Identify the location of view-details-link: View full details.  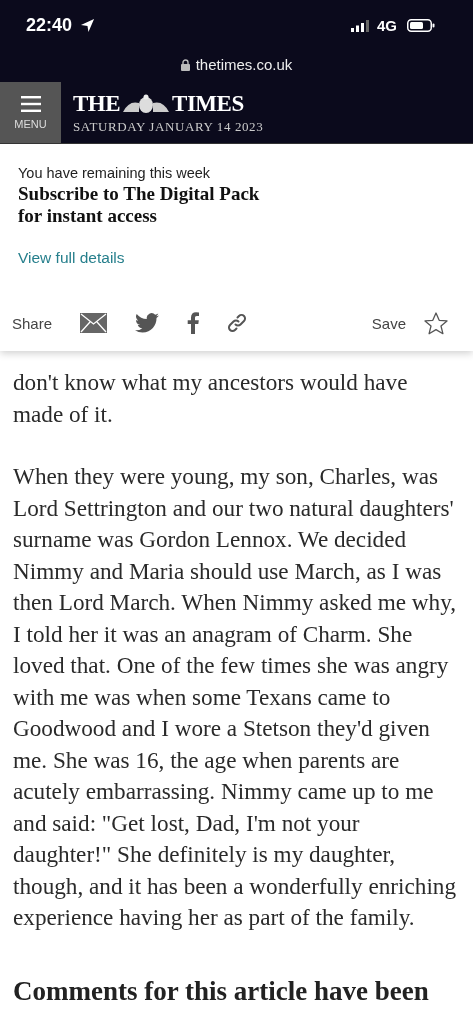
(71, 258).